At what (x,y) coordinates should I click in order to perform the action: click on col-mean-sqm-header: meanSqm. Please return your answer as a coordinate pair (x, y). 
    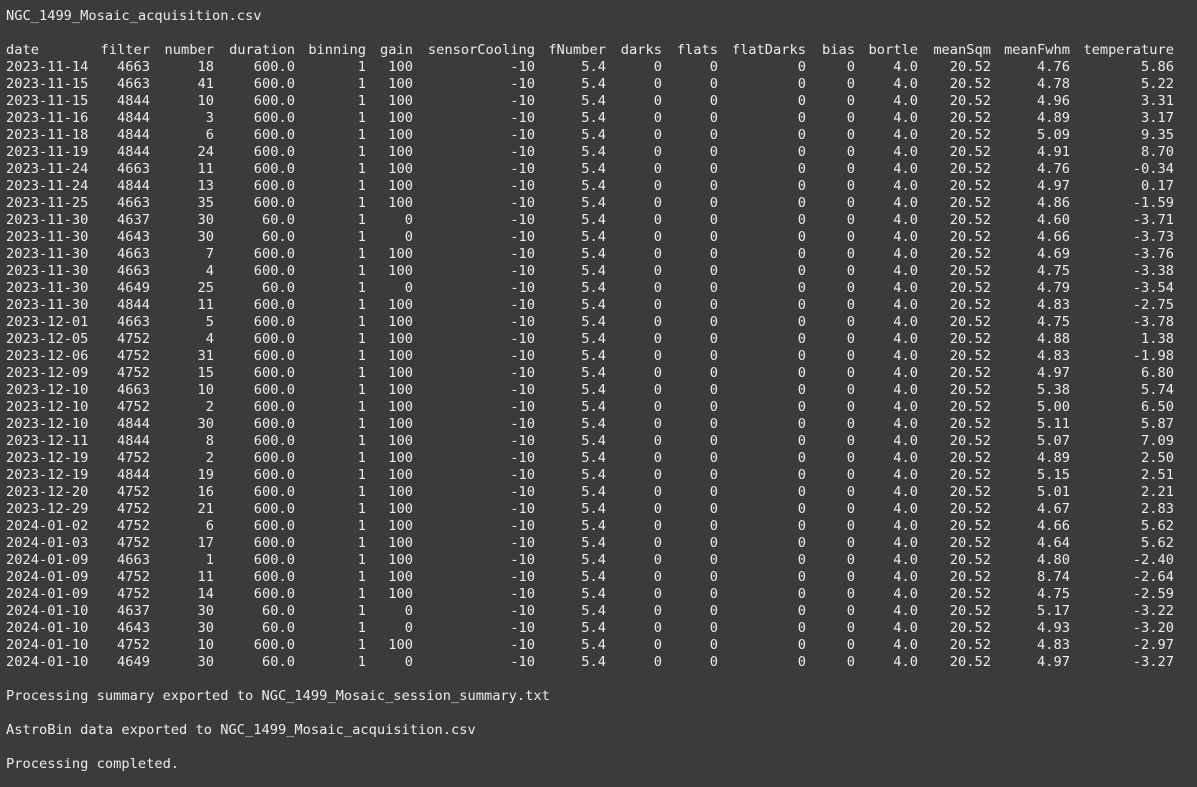
    Looking at the image, I should click on (962, 50).